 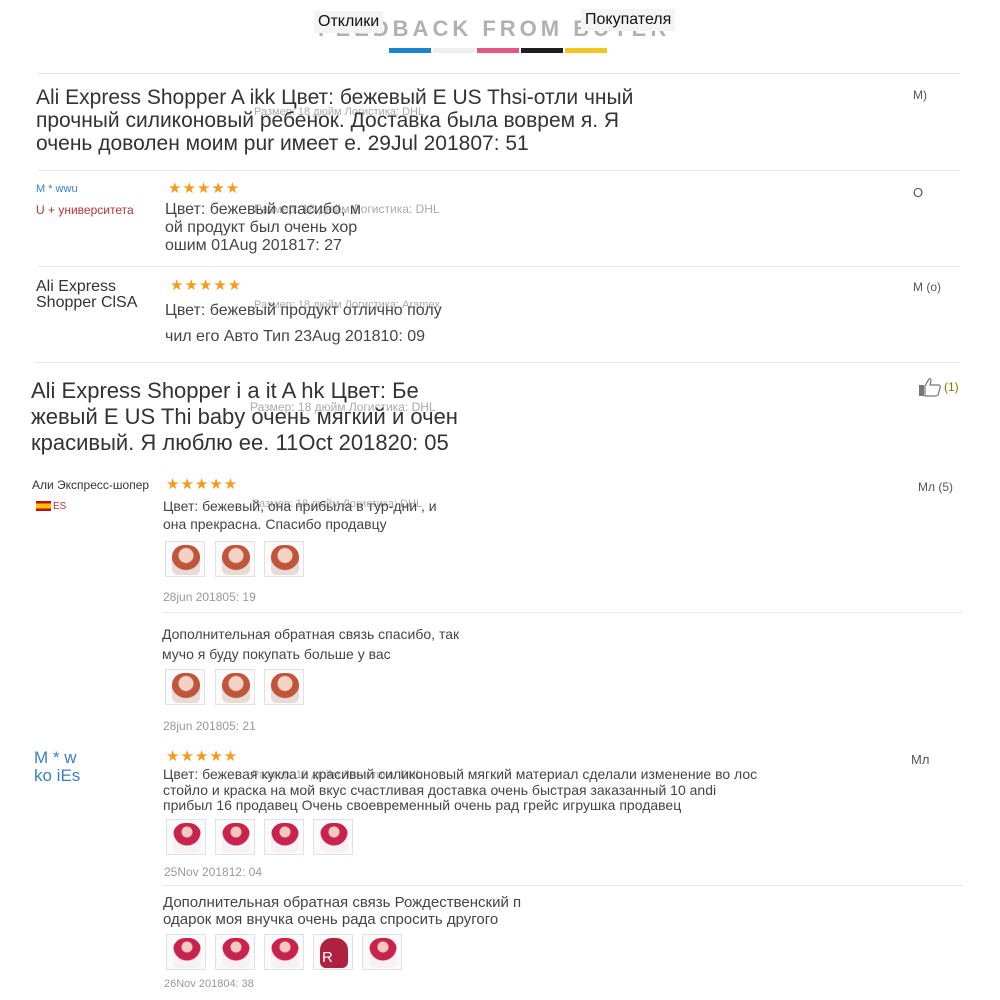 What do you see at coordinates (213, 872) in the screenshot?
I see `review-date: 25Nov 201812: 04` at bounding box center [213, 872].